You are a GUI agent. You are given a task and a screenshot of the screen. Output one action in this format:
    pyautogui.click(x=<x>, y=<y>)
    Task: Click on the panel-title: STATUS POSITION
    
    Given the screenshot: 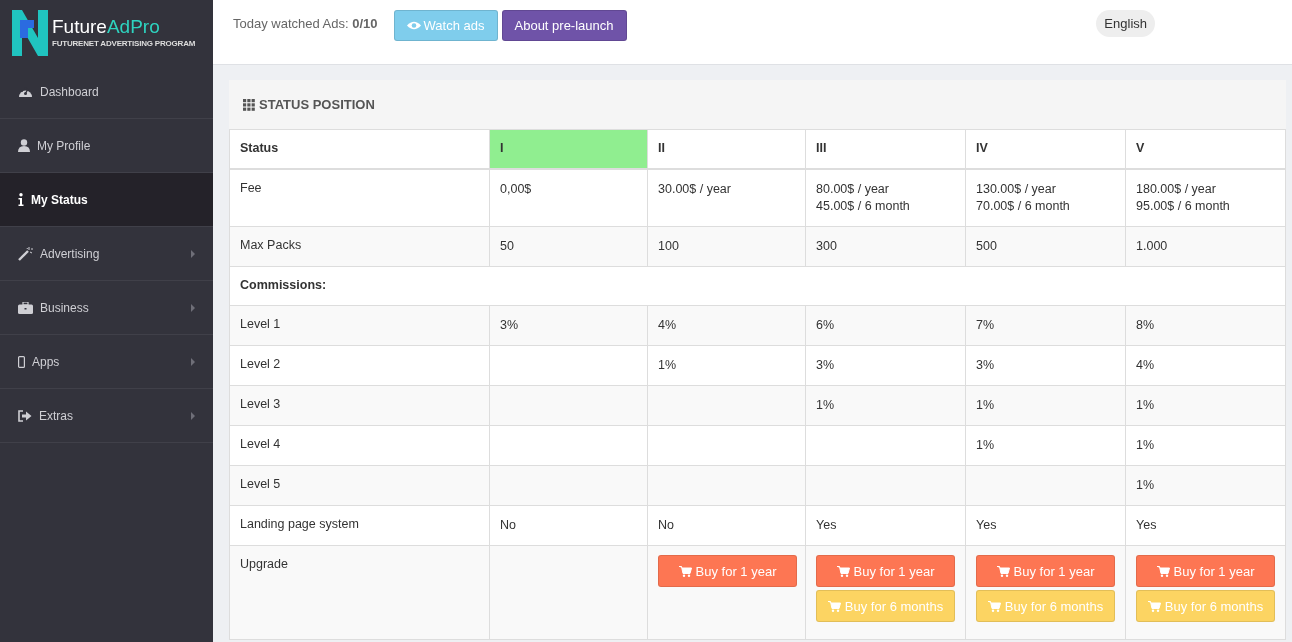 What is the action you would take?
    pyautogui.click(x=317, y=104)
    